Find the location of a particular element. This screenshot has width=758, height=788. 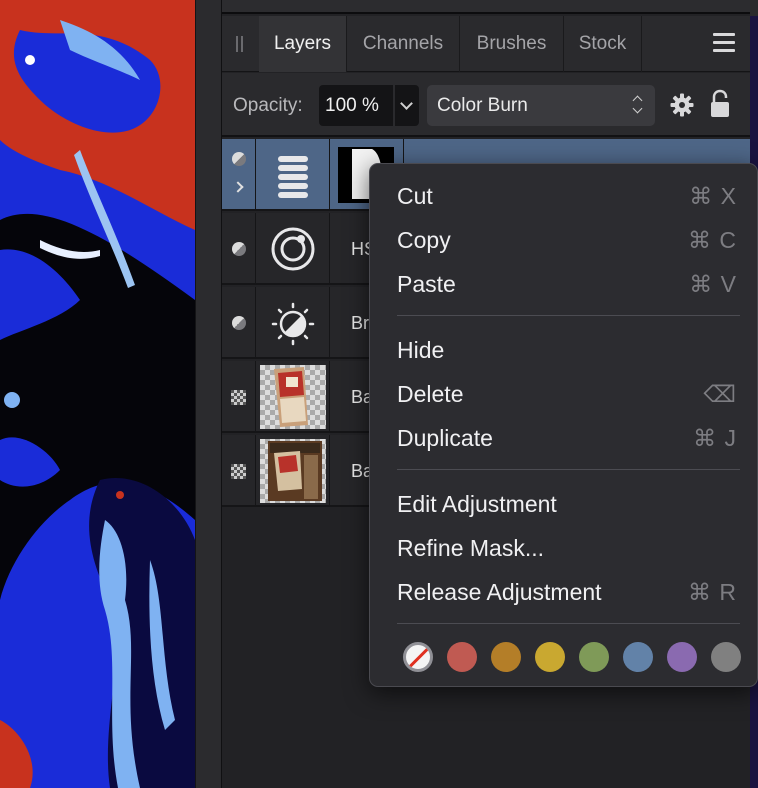

menu-item-release-adjustment: Release Adjustment ⌘ R is located at coordinates (564, 592).